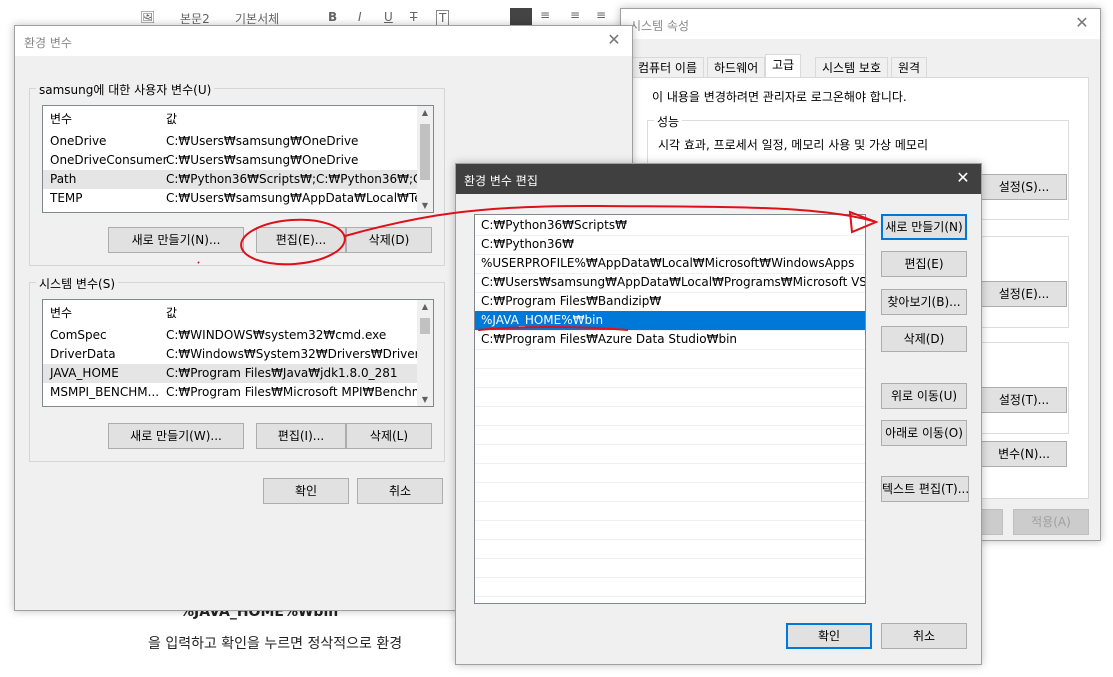 The image size is (1113, 677). What do you see at coordinates (360, 17) in the screenshot?
I see `italic-button: I` at bounding box center [360, 17].